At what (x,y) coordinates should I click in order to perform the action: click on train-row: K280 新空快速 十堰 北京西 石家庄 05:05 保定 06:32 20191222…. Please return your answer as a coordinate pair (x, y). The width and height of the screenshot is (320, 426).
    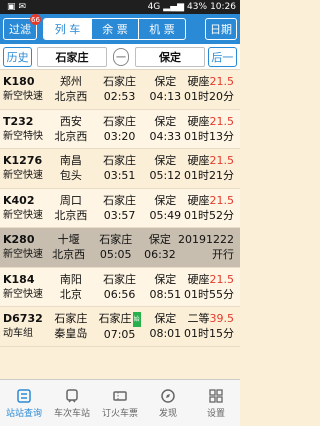
    Looking at the image, I should click on (120, 248).